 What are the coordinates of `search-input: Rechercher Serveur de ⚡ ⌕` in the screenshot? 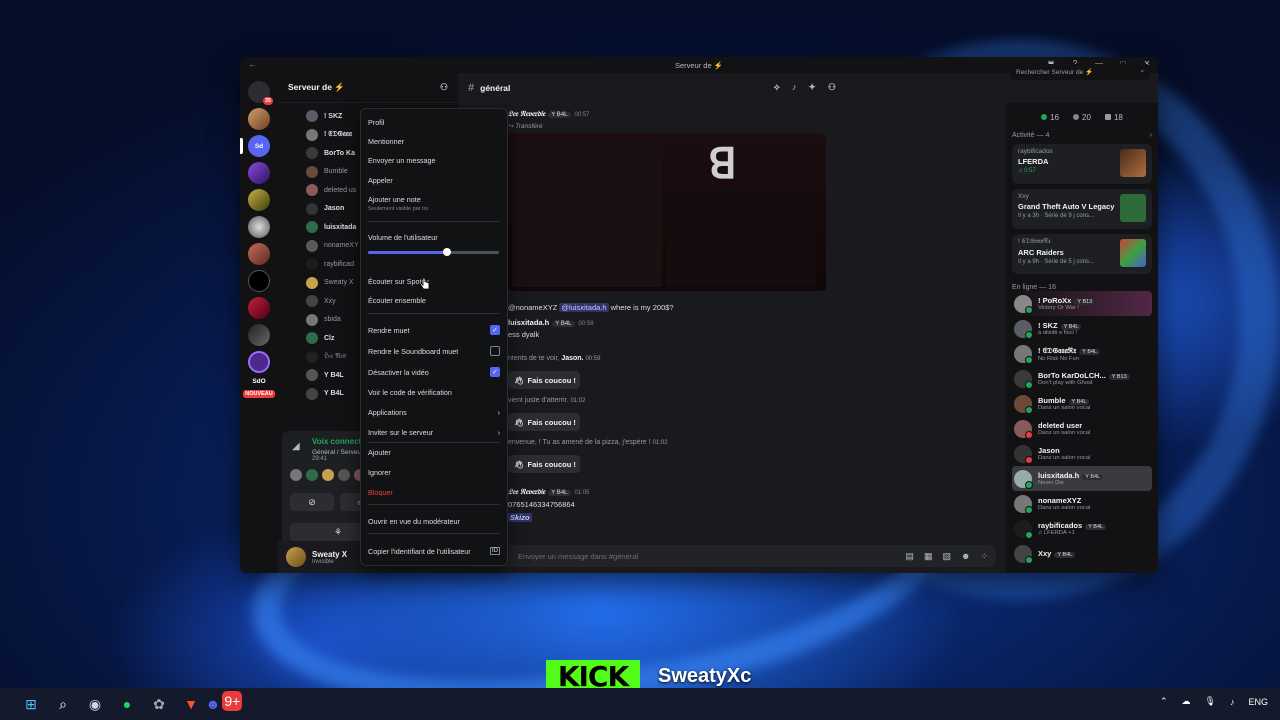 It's located at (1080, 72).